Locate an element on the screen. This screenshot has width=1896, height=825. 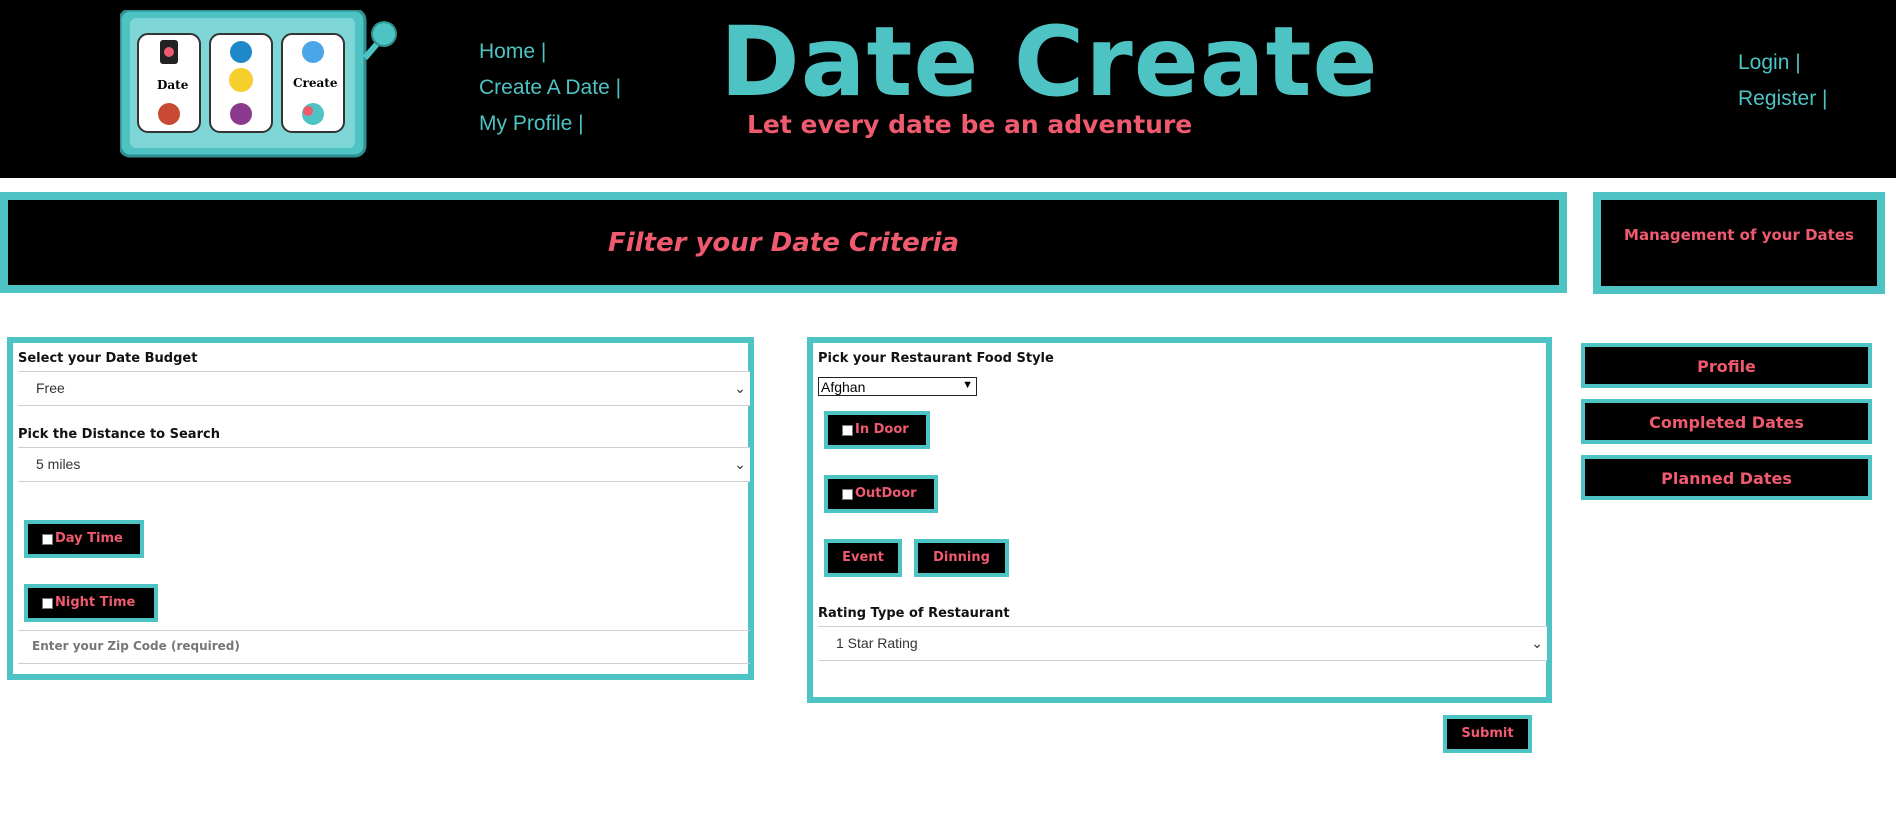
rating-select-value: 1 Star Rating is located at coordinates (877, 643).